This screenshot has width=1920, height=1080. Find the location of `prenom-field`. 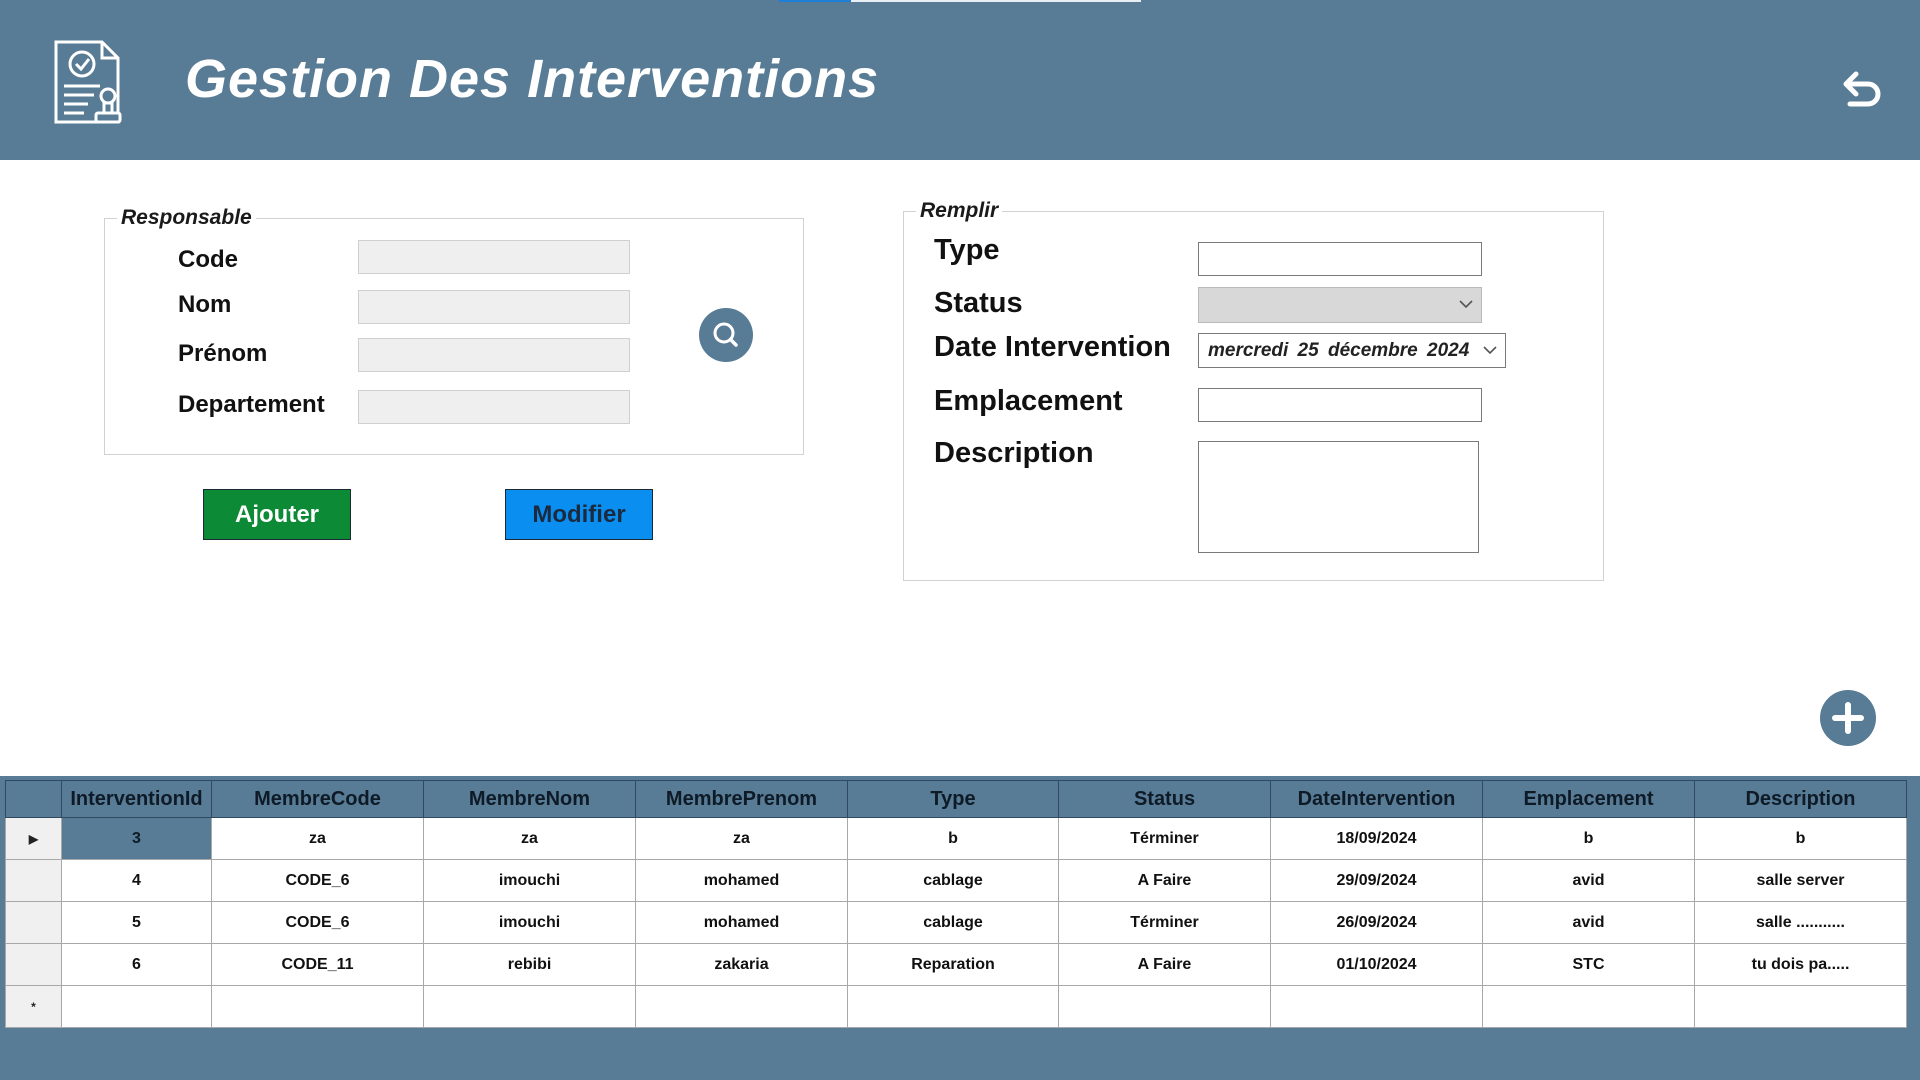

prenom-field is located at coordinates (494, 355).